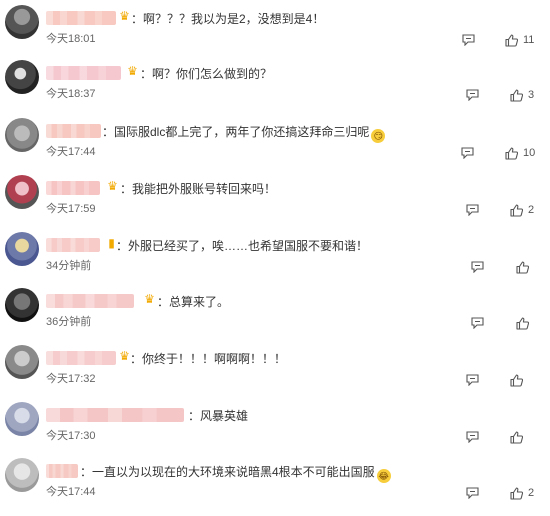  Describe the element at coordinates (71, 436) in the screenshot. I see `comment-time: 今天17:30` at that location.